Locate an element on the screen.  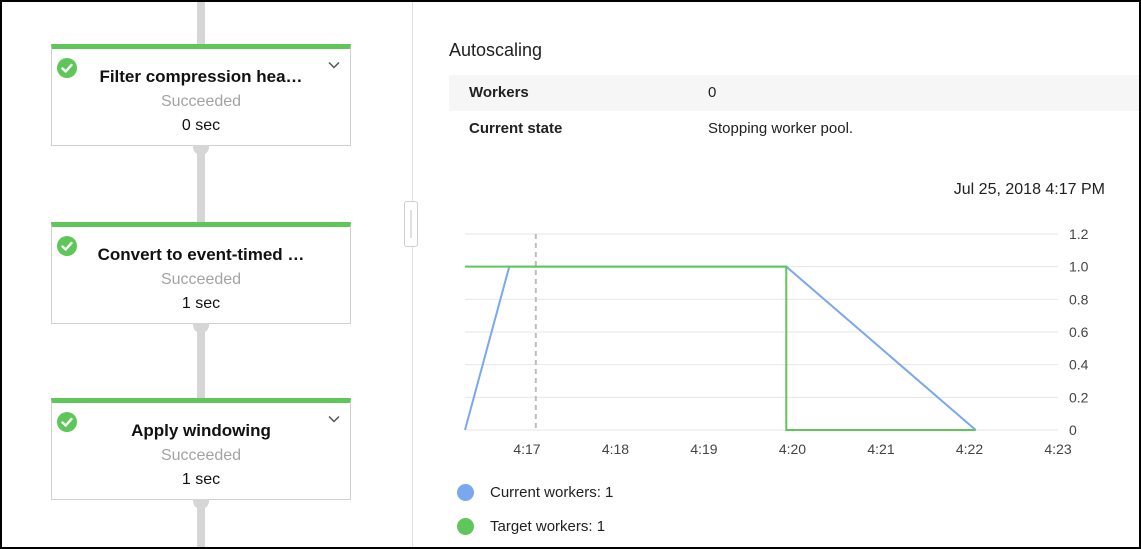
x-tick-label: 4:22 is located at coordinates (969, 449).